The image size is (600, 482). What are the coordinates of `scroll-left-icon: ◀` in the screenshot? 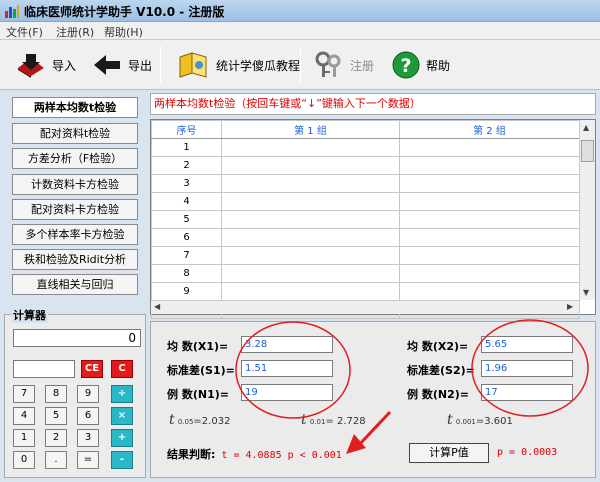 It's located at (157, 306).